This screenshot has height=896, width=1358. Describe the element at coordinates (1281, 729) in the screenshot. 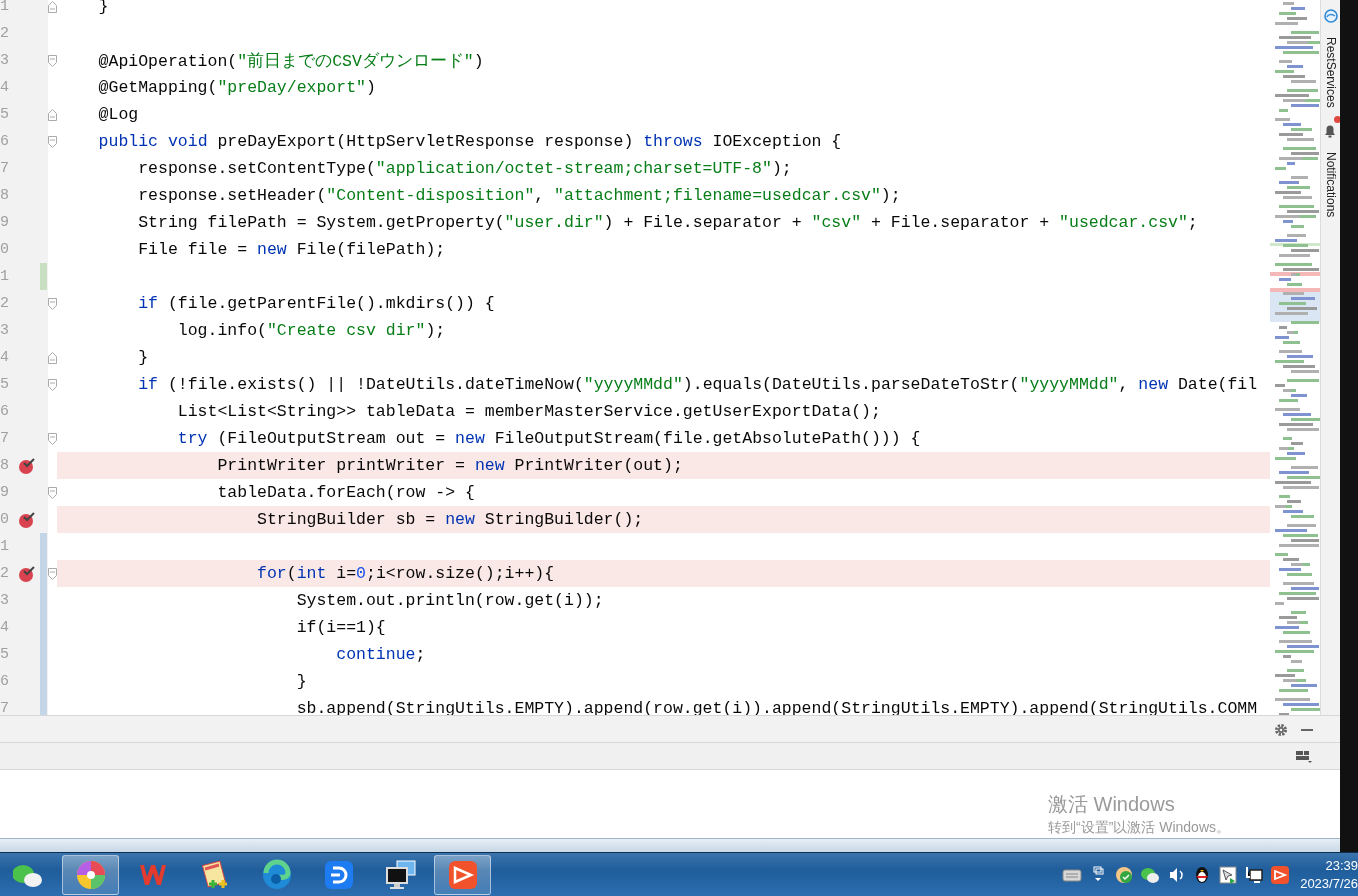

I see `settings-icon` at that location.